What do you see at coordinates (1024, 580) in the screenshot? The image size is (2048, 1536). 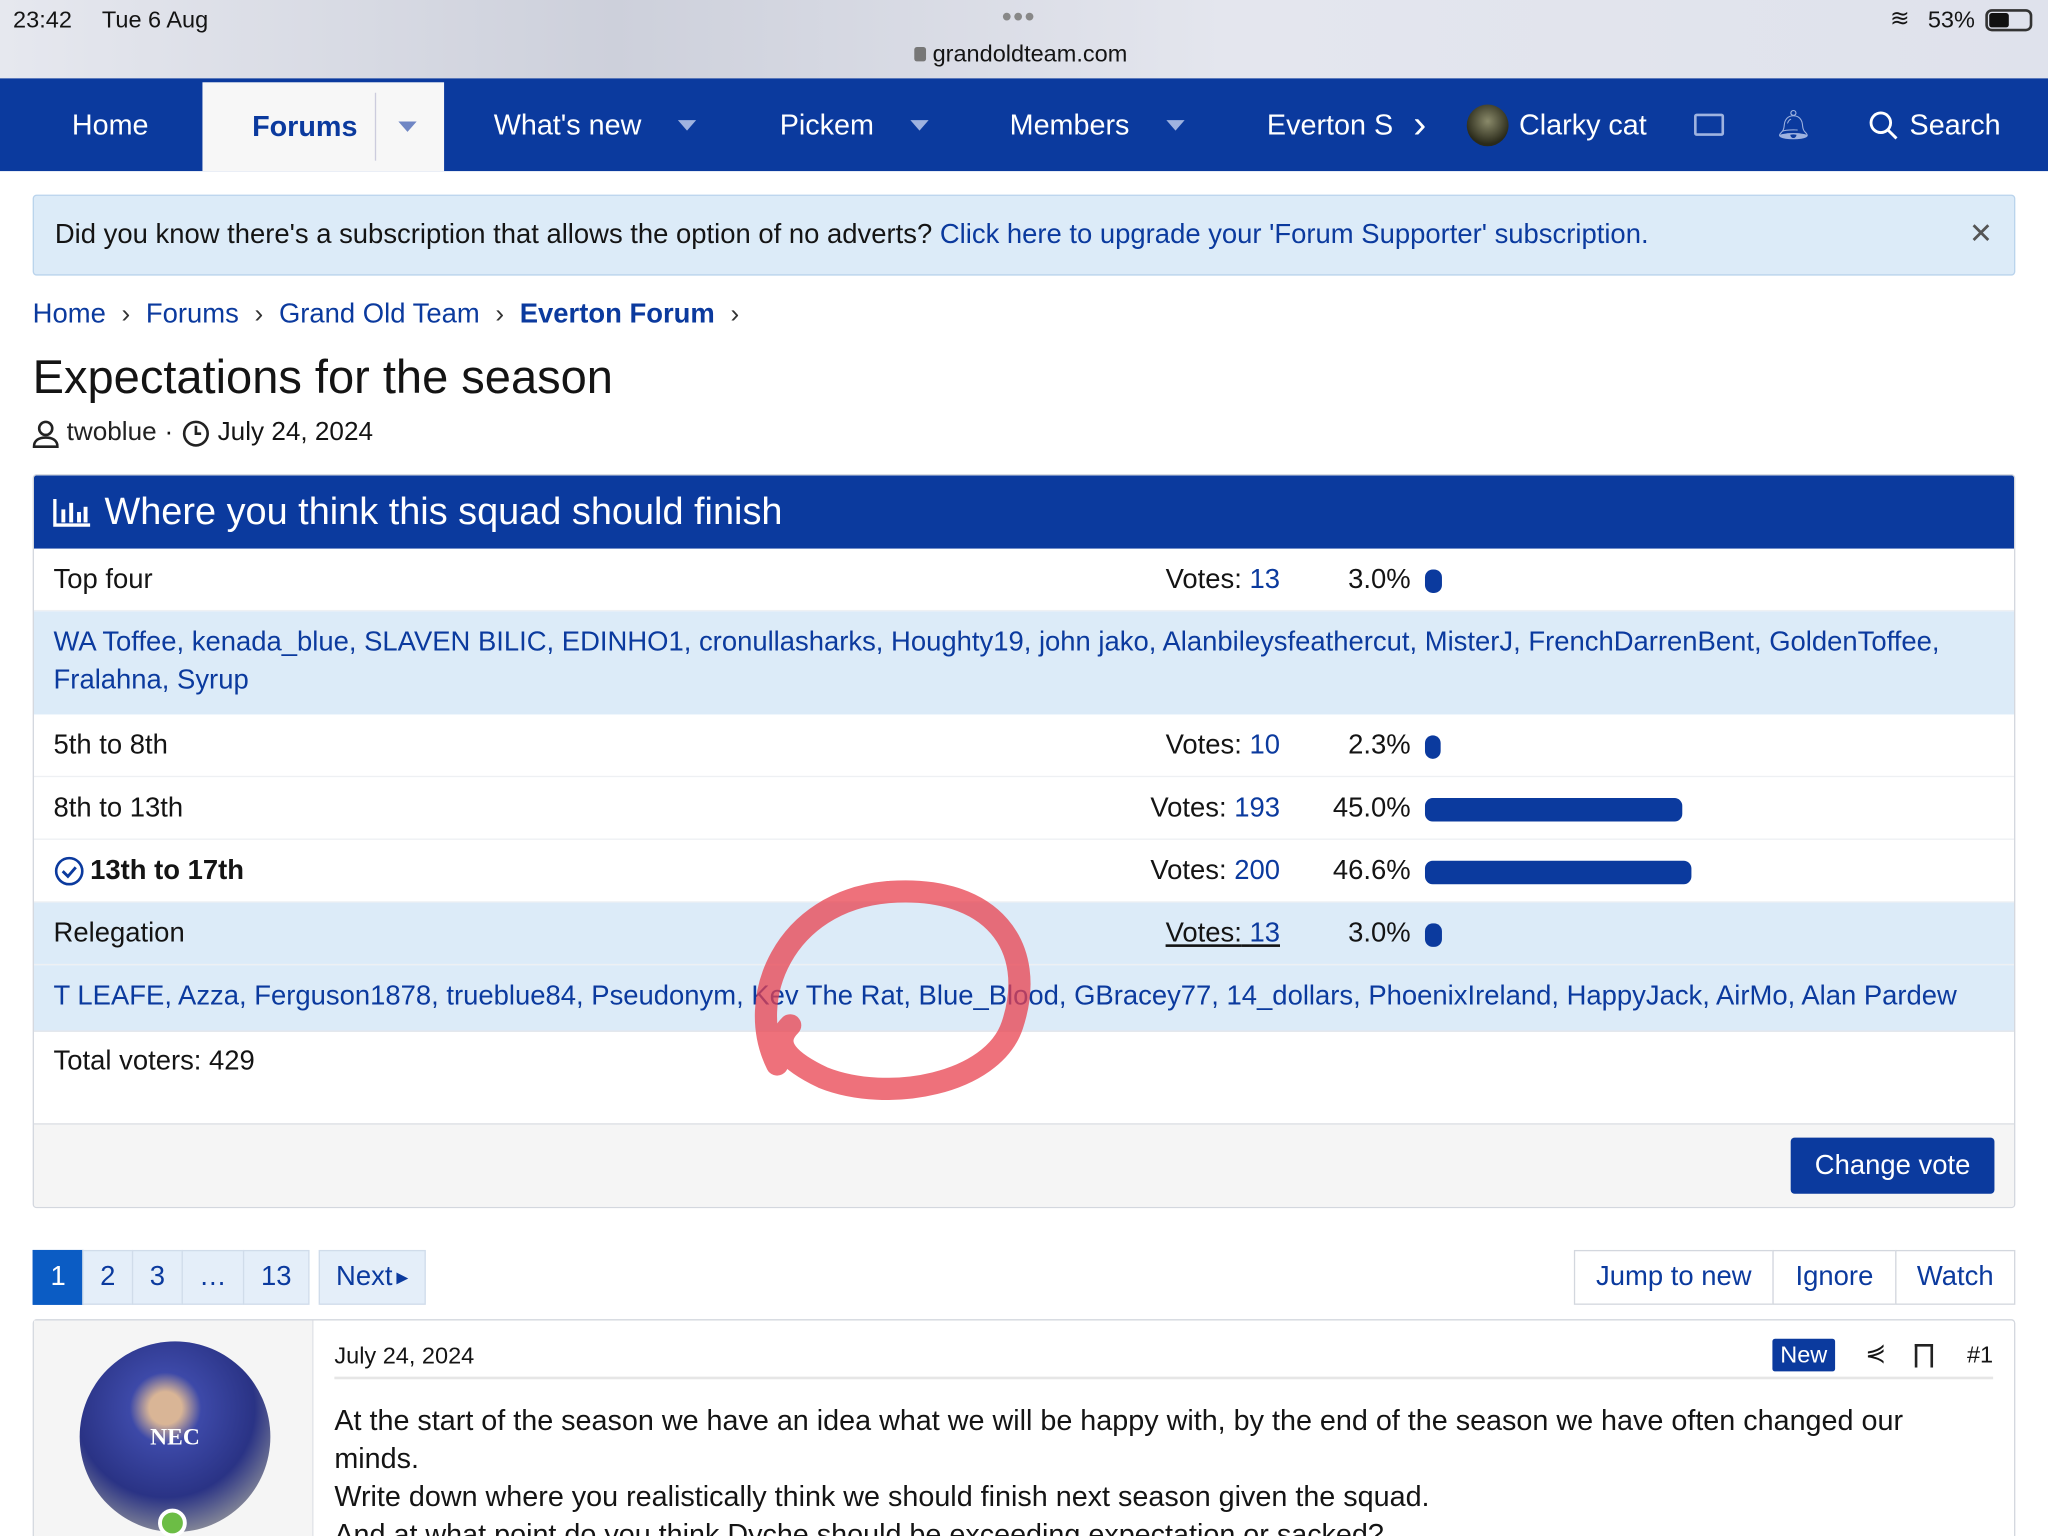 I see `poll-option-top-four: Top four Votes: 13 3.0%` at bounding box center [1024, 580].